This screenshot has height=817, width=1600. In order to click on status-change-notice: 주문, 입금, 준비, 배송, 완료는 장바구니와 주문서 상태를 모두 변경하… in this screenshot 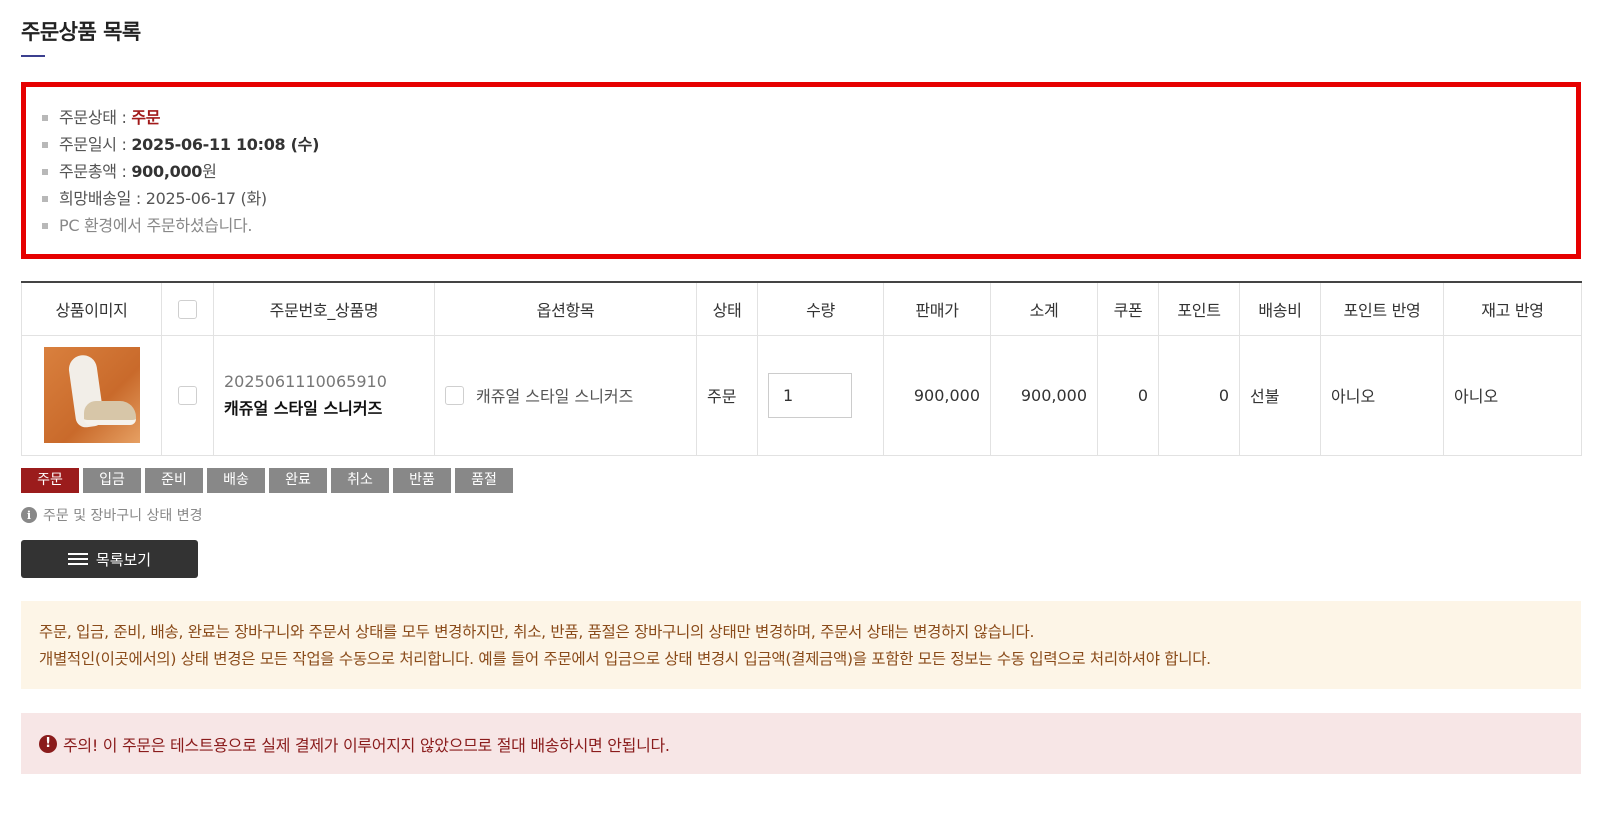, I will do `click(801, 645)`.